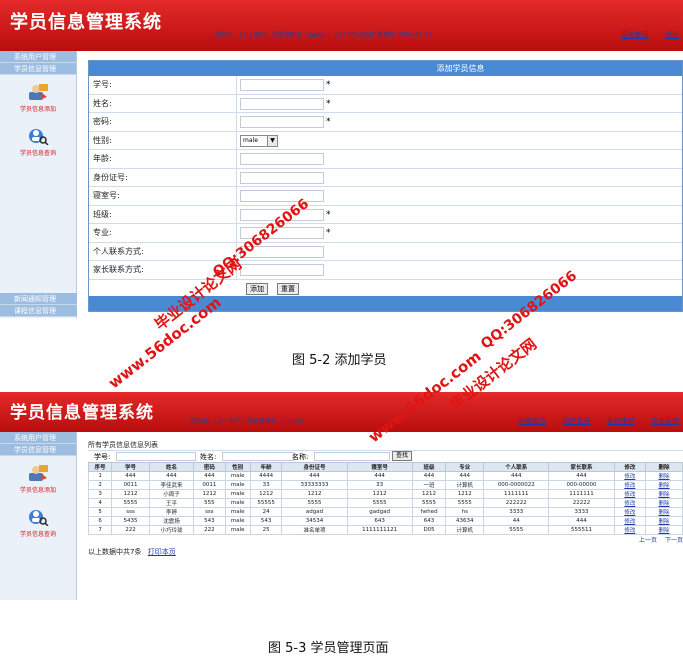 The height and width of the screenshot is (666, 683). I want to click on search-button: 查找, so click(402, 456).